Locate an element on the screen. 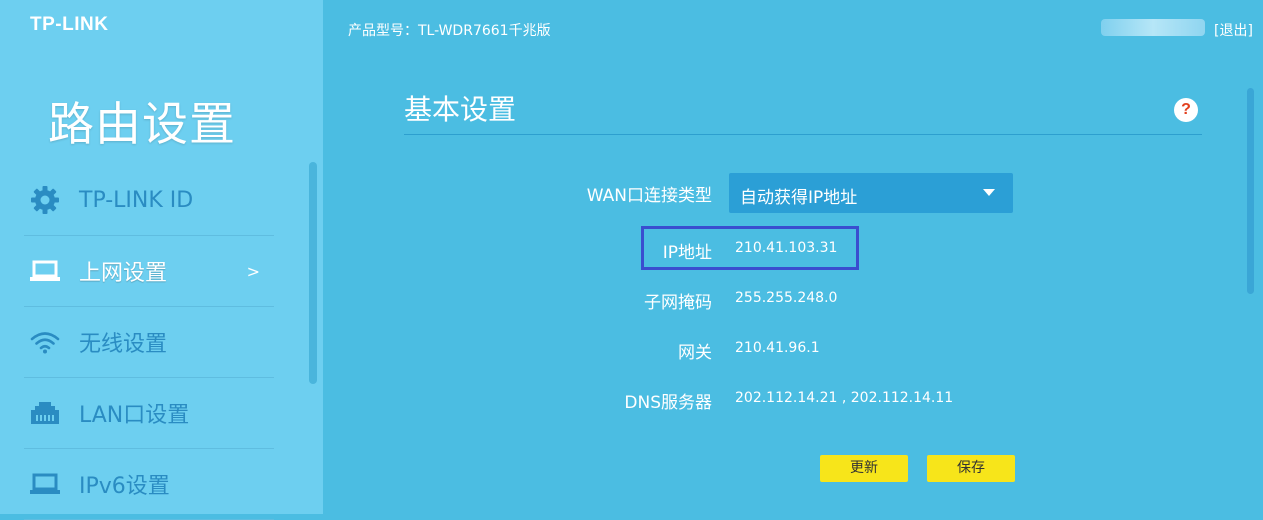 The image size is (1263, 520). sidebar-item-label: 上网设置 is located at coordinates (123, 273).